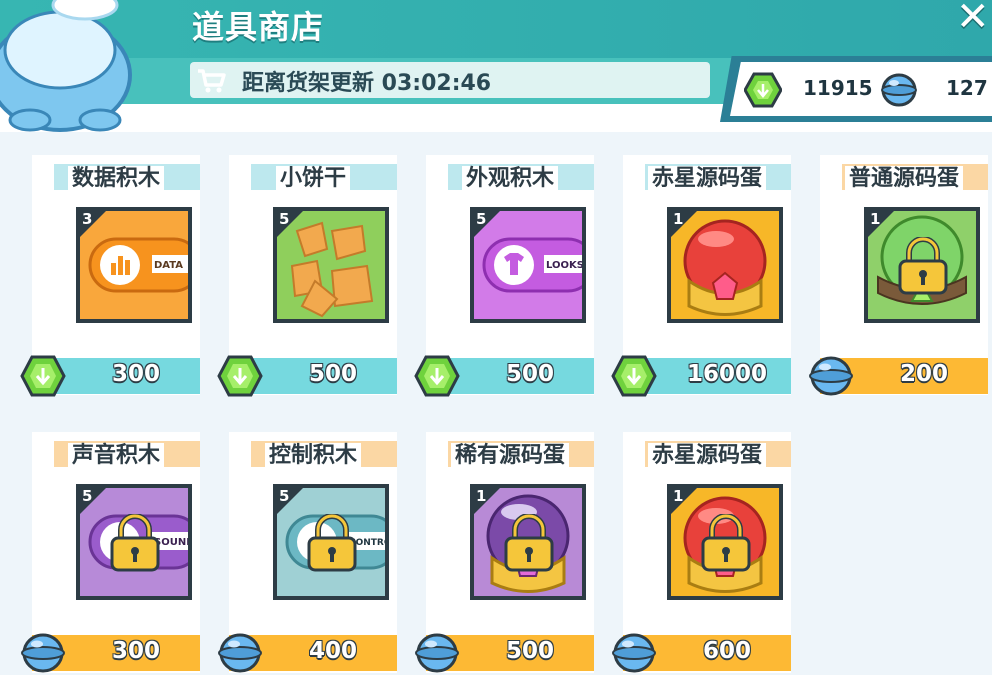 The image size is (992, 675). I want to click on shop-item-card: 赤星源码蛋 1 600, so click(701, 552).